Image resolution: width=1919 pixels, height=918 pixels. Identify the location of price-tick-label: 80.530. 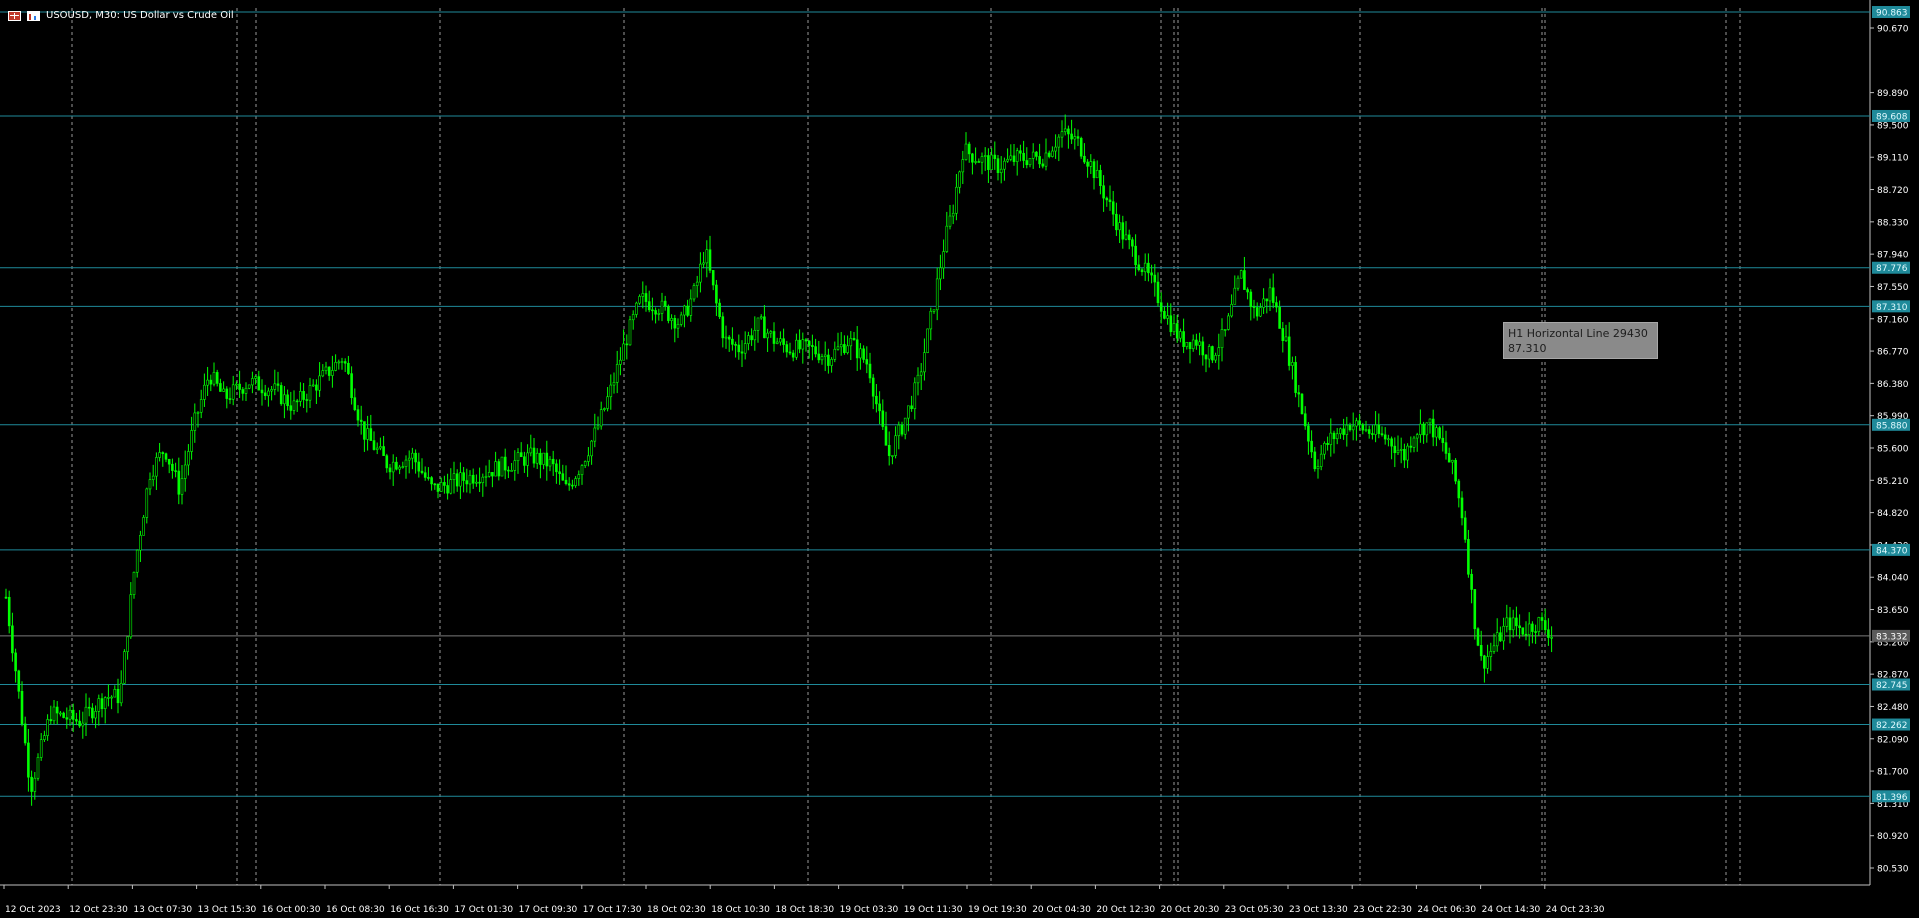
(1893, 870).